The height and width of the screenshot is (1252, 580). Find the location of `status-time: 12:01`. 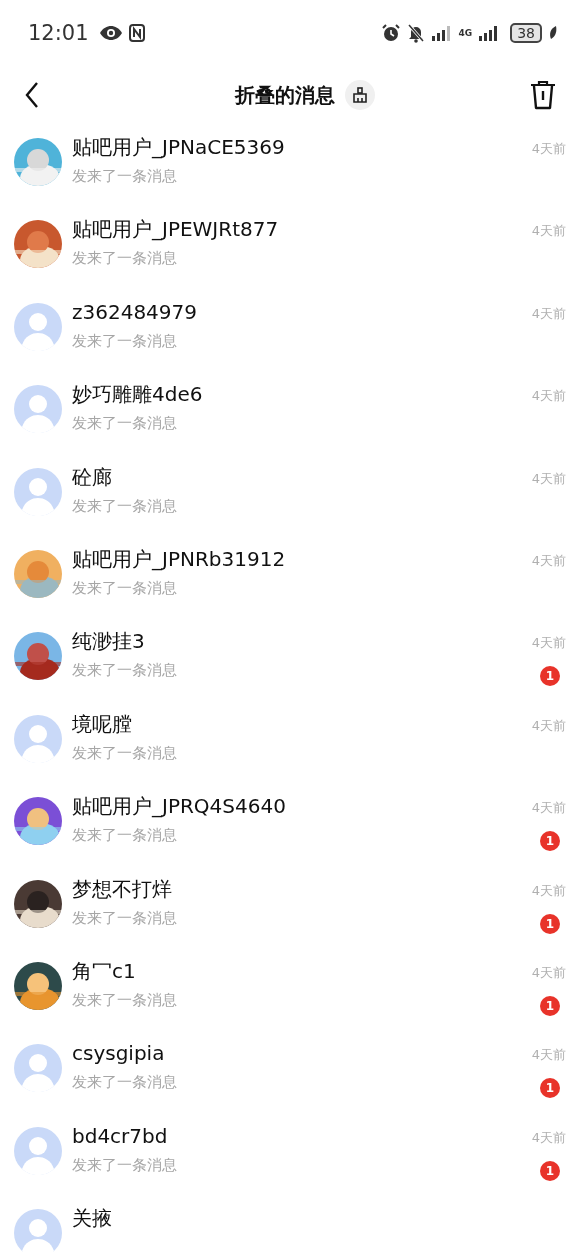

status-time: 12:01 is located at coordinates (58, 33).